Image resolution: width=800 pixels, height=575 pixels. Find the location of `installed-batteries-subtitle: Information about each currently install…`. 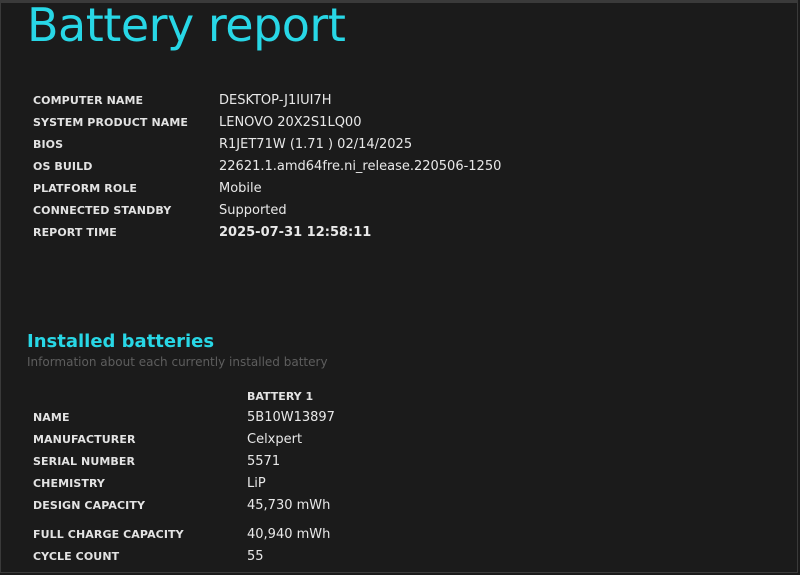

installed-batteries-subtitle: Information about each currently install… is located at coordinates (177, 362).